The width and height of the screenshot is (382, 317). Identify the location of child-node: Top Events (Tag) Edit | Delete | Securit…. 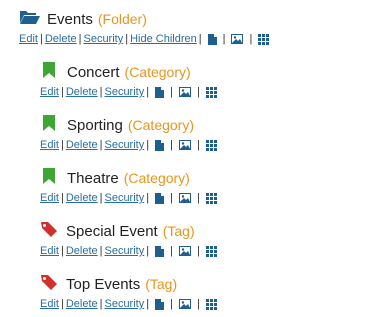
(130, 292).